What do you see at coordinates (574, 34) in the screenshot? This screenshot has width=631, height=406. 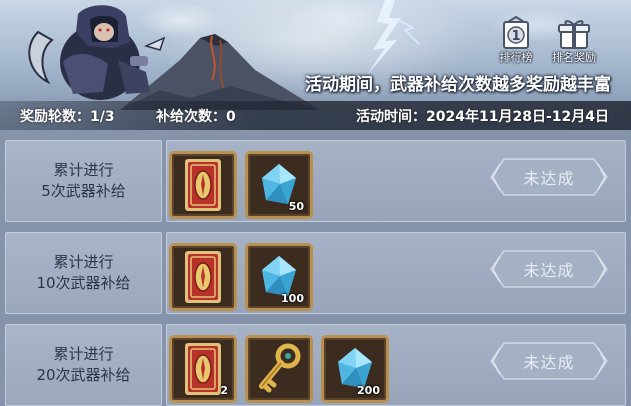 I see `gift-box-icon` at bounding box center [574, 34].